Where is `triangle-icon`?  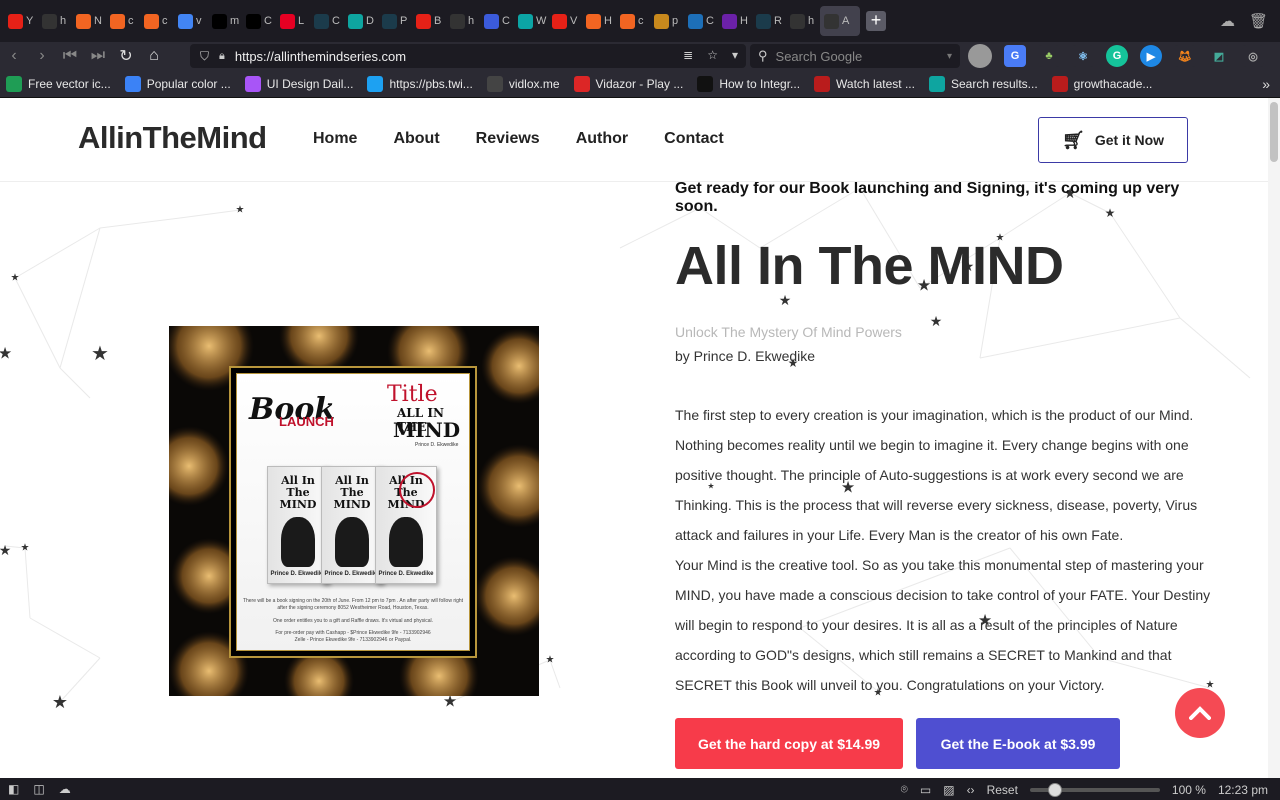
triangle-icon is located at coordinates (253, 21).